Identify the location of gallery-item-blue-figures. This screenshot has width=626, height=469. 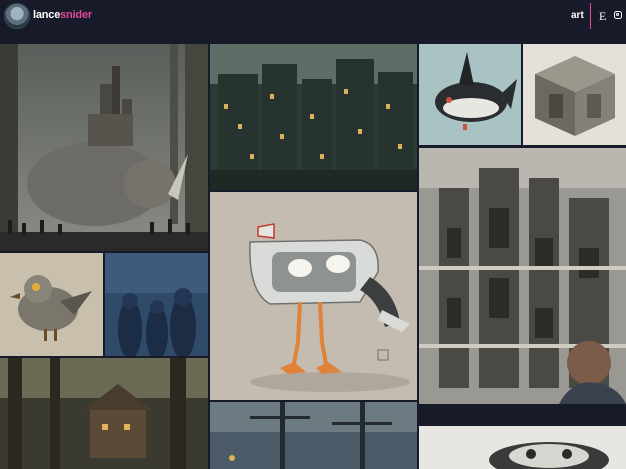
(156, 304).